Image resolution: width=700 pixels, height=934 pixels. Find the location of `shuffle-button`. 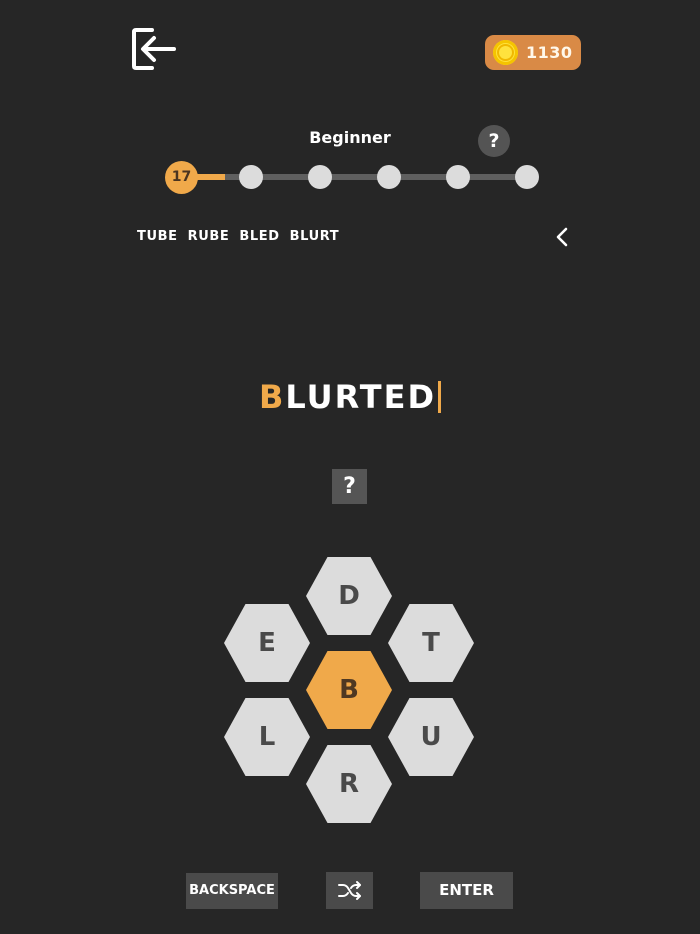

shuffle-button is located at coordinates (349, 890).